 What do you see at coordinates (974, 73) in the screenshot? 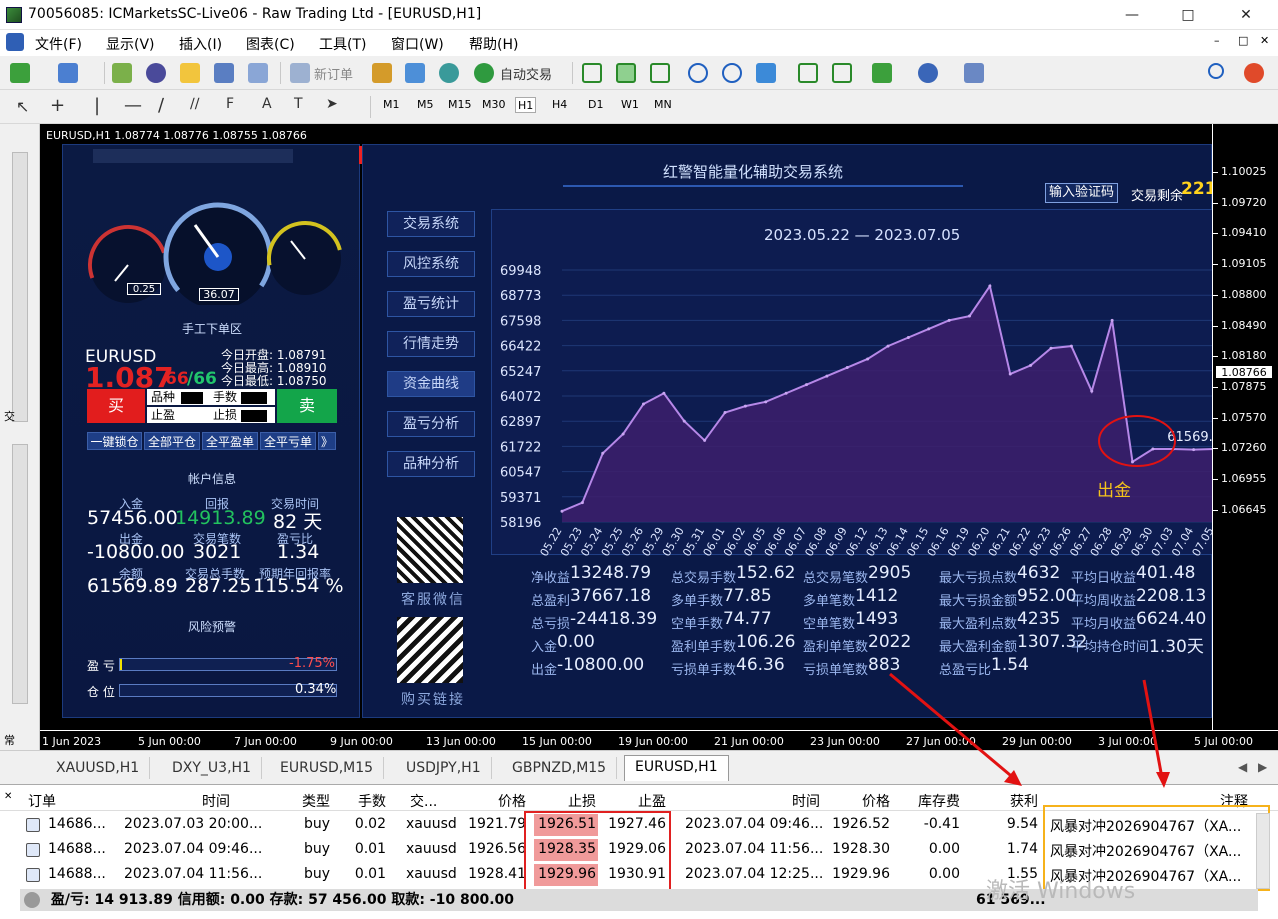
I see `templates-icon` at bounding box center [974, 73].